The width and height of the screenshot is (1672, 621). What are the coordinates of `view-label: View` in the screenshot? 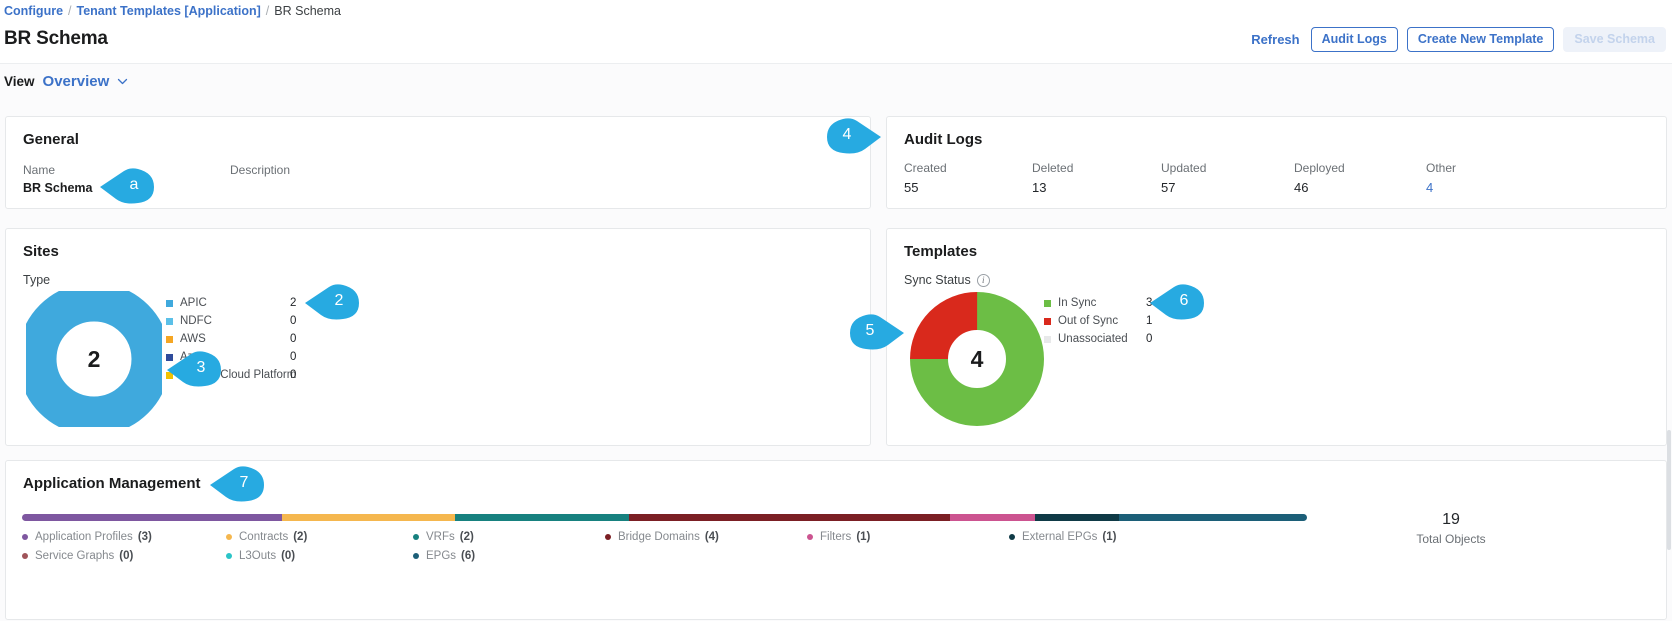 It's located at (19, 81).